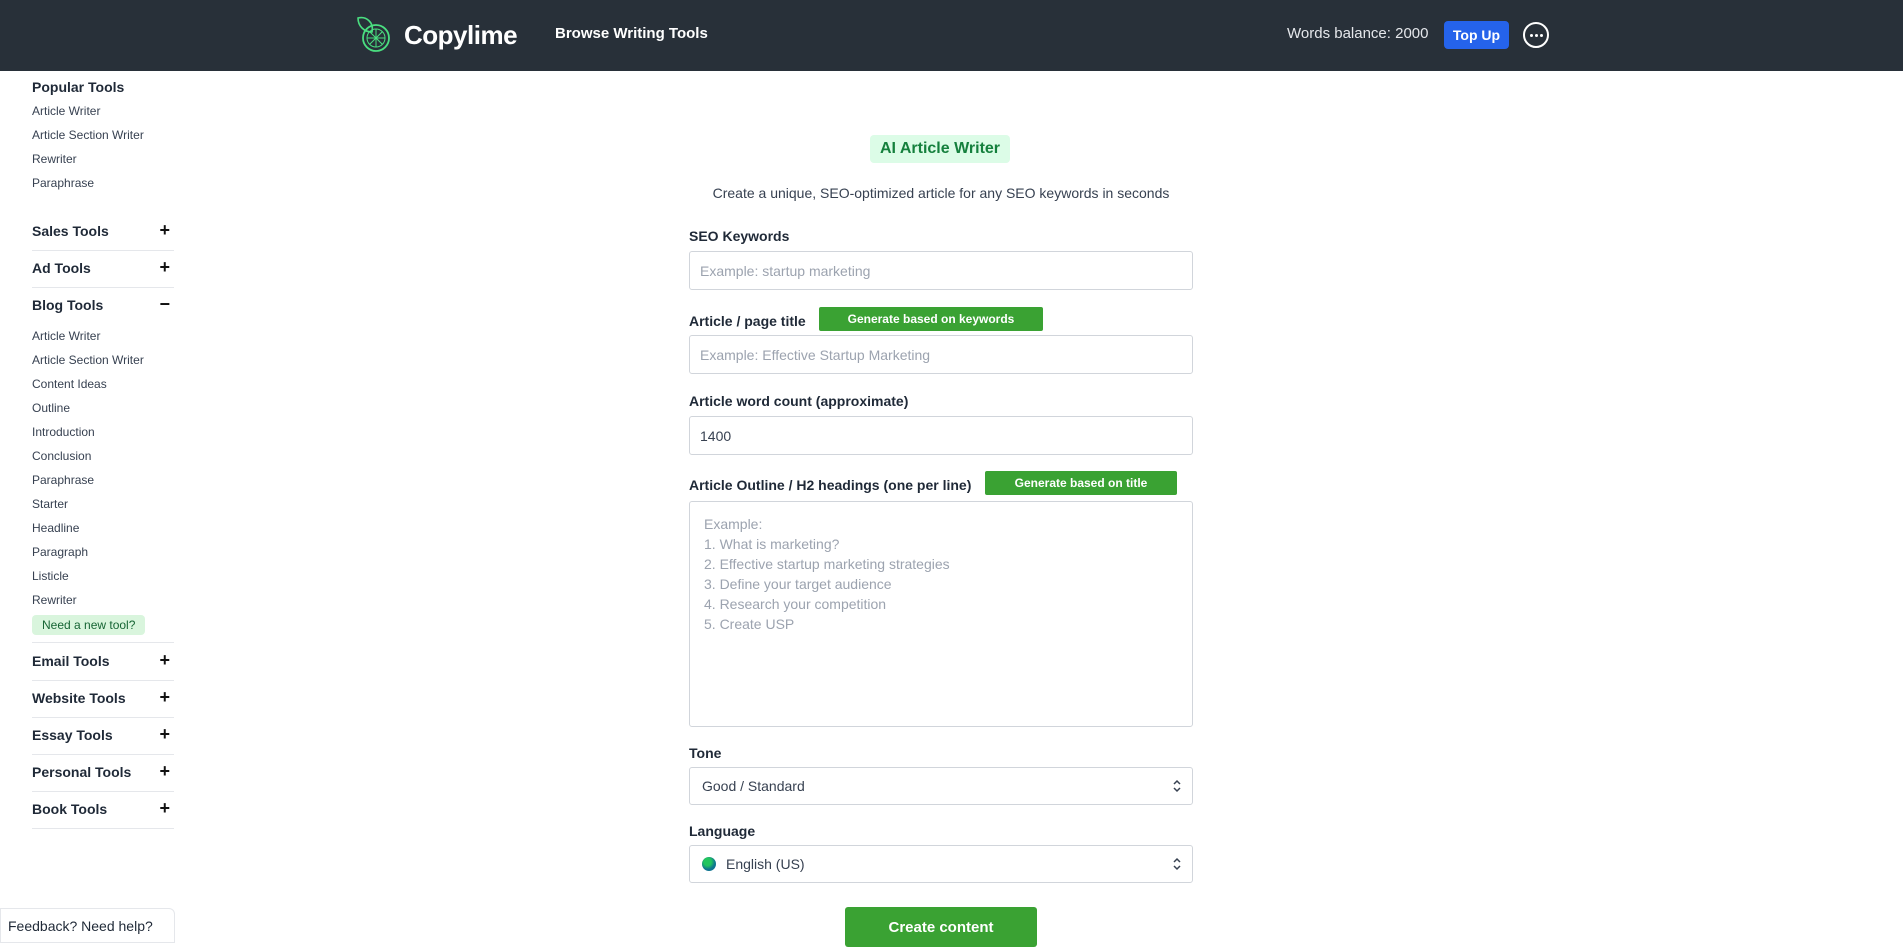 Image resolution: width=1903 pixels, height=947 pixels. Describe the element at coordinates (103, 642) in the screenshot. I see `divider` at that location.